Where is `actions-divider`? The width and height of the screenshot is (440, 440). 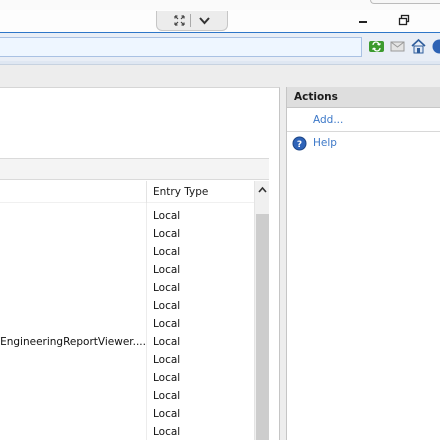 actions-divider is located at coordinates (363, 131).